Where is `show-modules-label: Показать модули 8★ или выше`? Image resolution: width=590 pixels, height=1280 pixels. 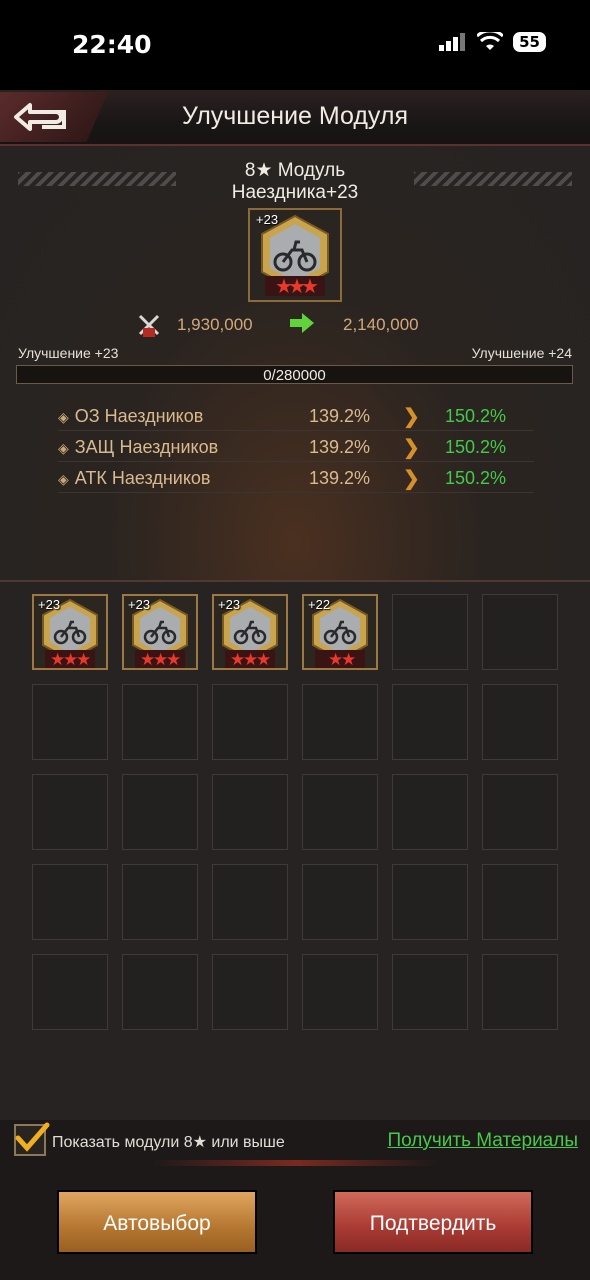 show-modules-label: Показать модули 8★ или выше is located at coordinates (168, 1142).